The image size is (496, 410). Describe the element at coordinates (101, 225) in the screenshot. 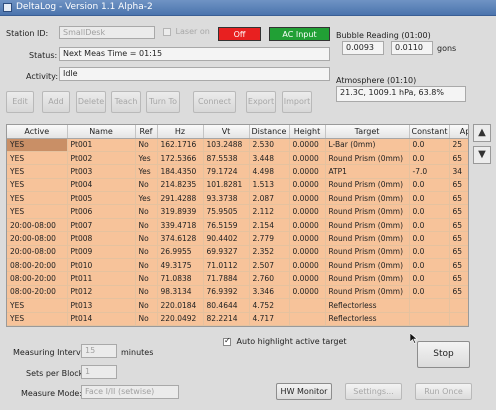

I see `table-cell: Pt007` at that location.